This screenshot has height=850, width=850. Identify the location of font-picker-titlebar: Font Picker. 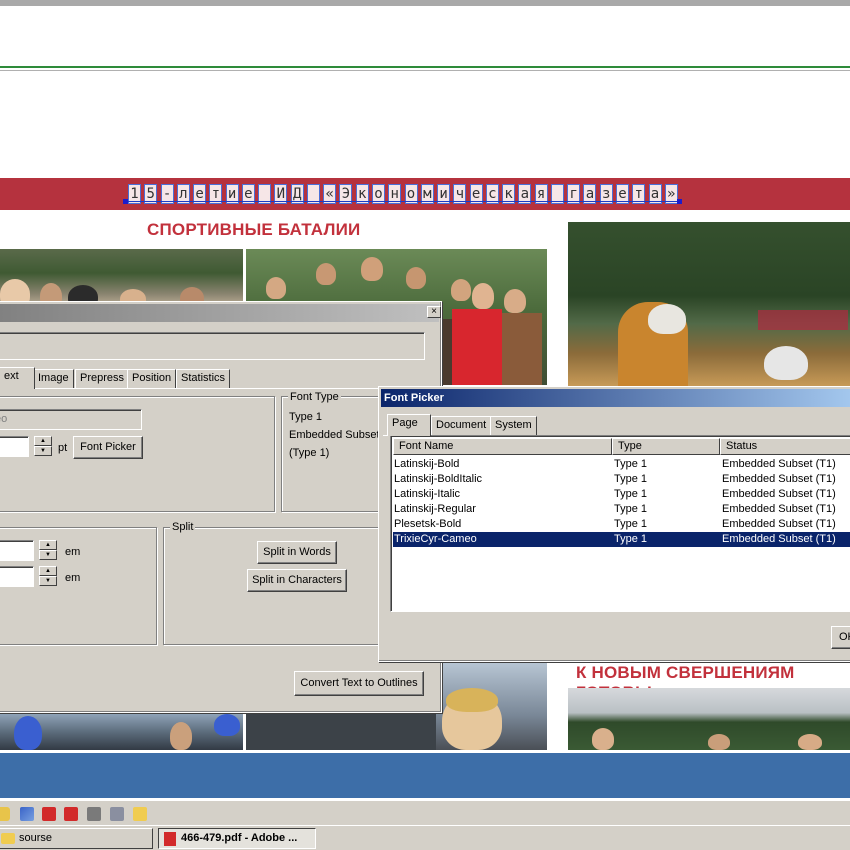
(615, 398).